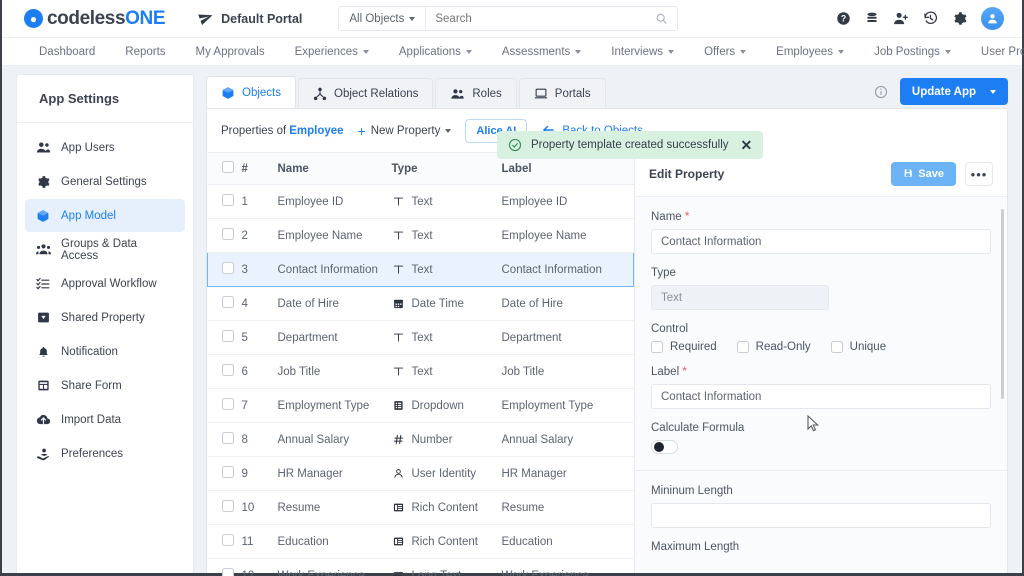 The height and width of the screenshot is (576, 1024). I want to click on nav-item-user-profile: User Profile, so click(995, 51).